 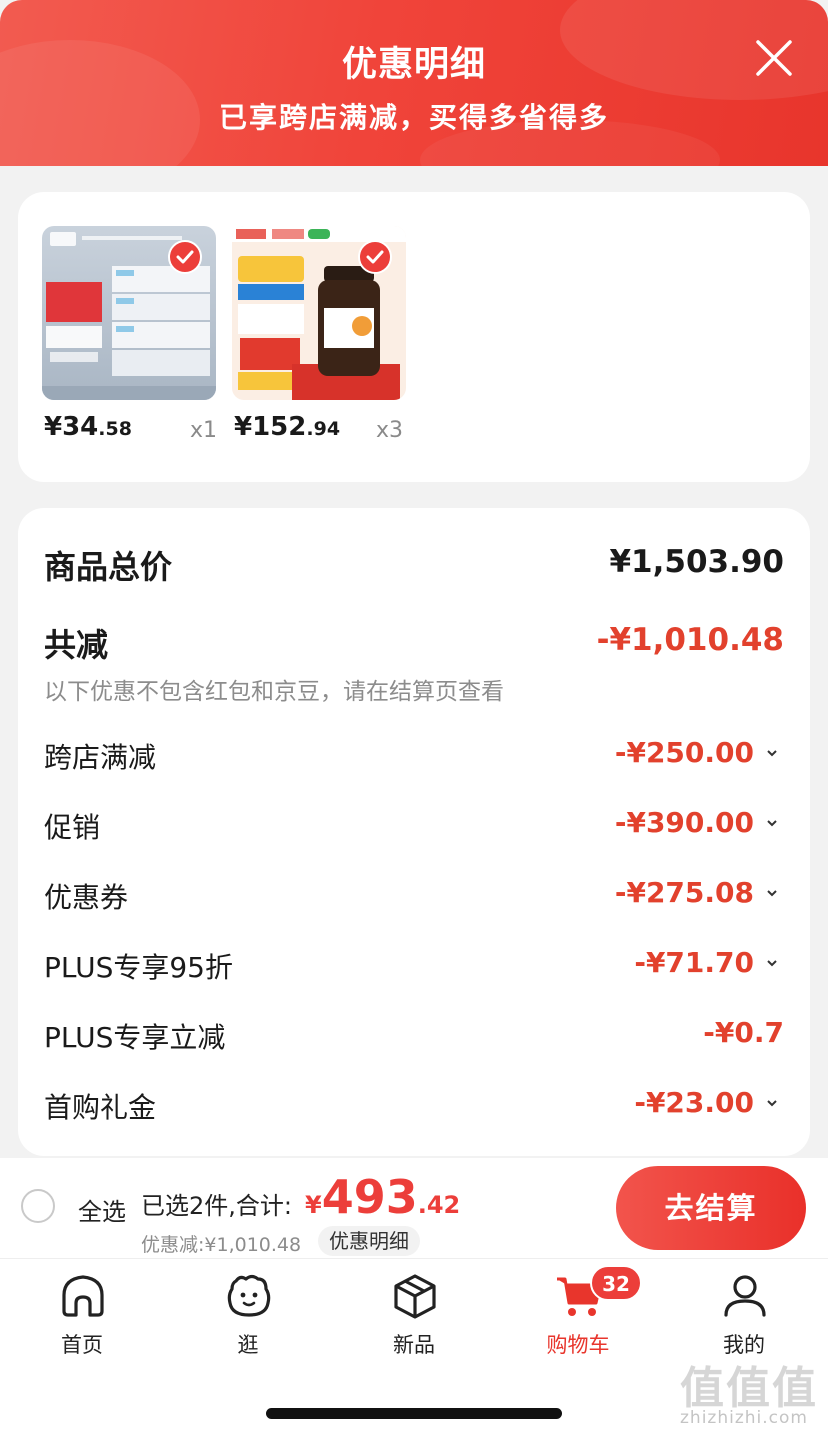 What do you see at coordinates (100, 1107) in the screenshot?
I see `discount-item-label: 首购礼金` at bounding box center [100, 1107].